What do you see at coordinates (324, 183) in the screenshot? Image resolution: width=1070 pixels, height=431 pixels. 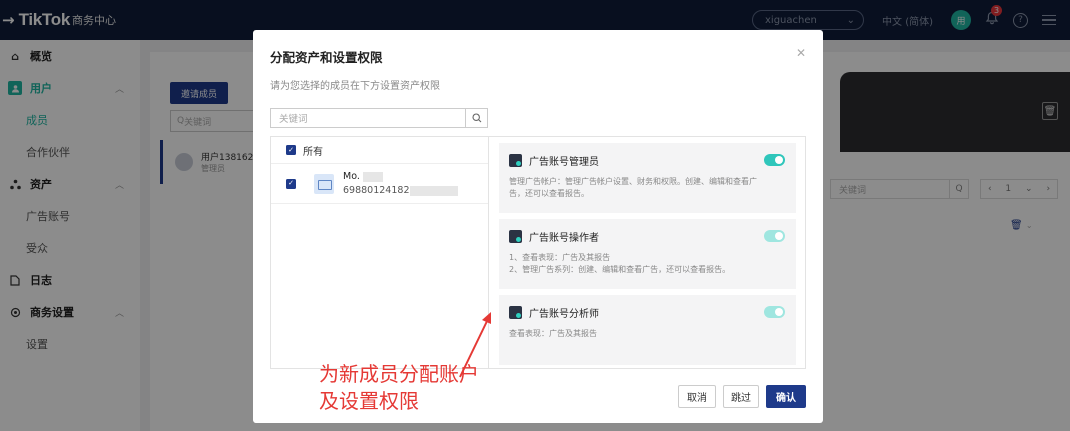 I see `ad-account-icon` at bounding box center [324, 183].